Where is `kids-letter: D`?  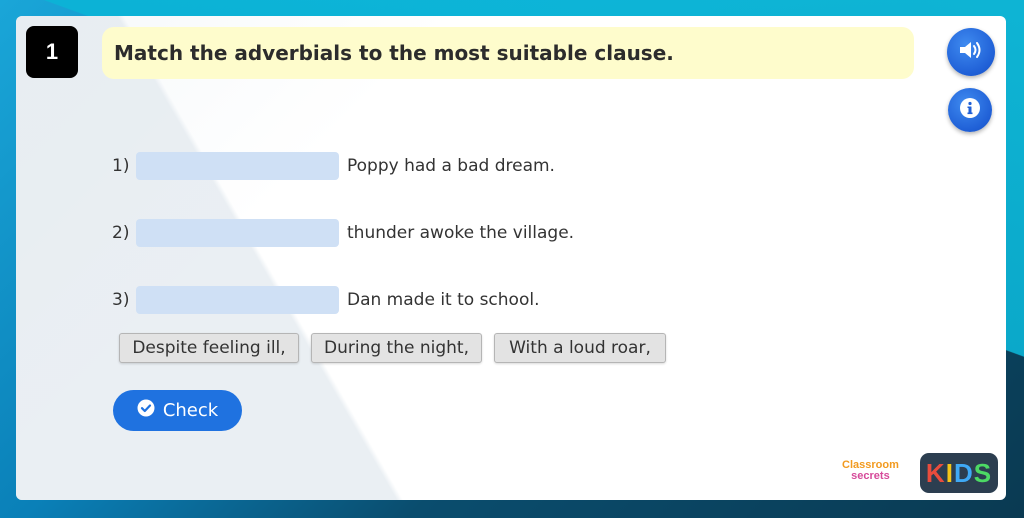
kids-letter: D is located at coordinates (963, 472).